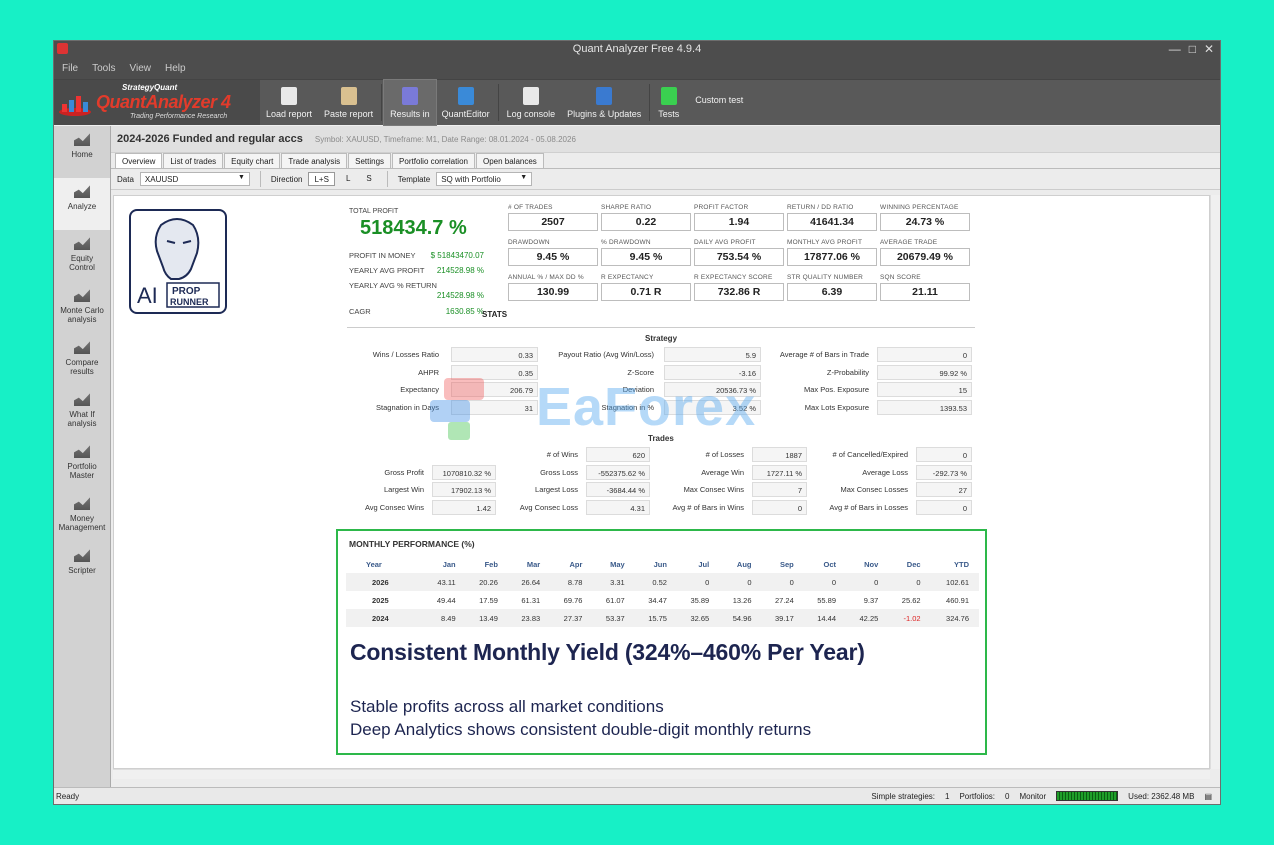 The width and height of the screenshot is (1274, 845). What do you see at coordinates (925, 257) in the screenshot?
I see `kpi-value: 20679.49 %` at bounding box center [925, 257].